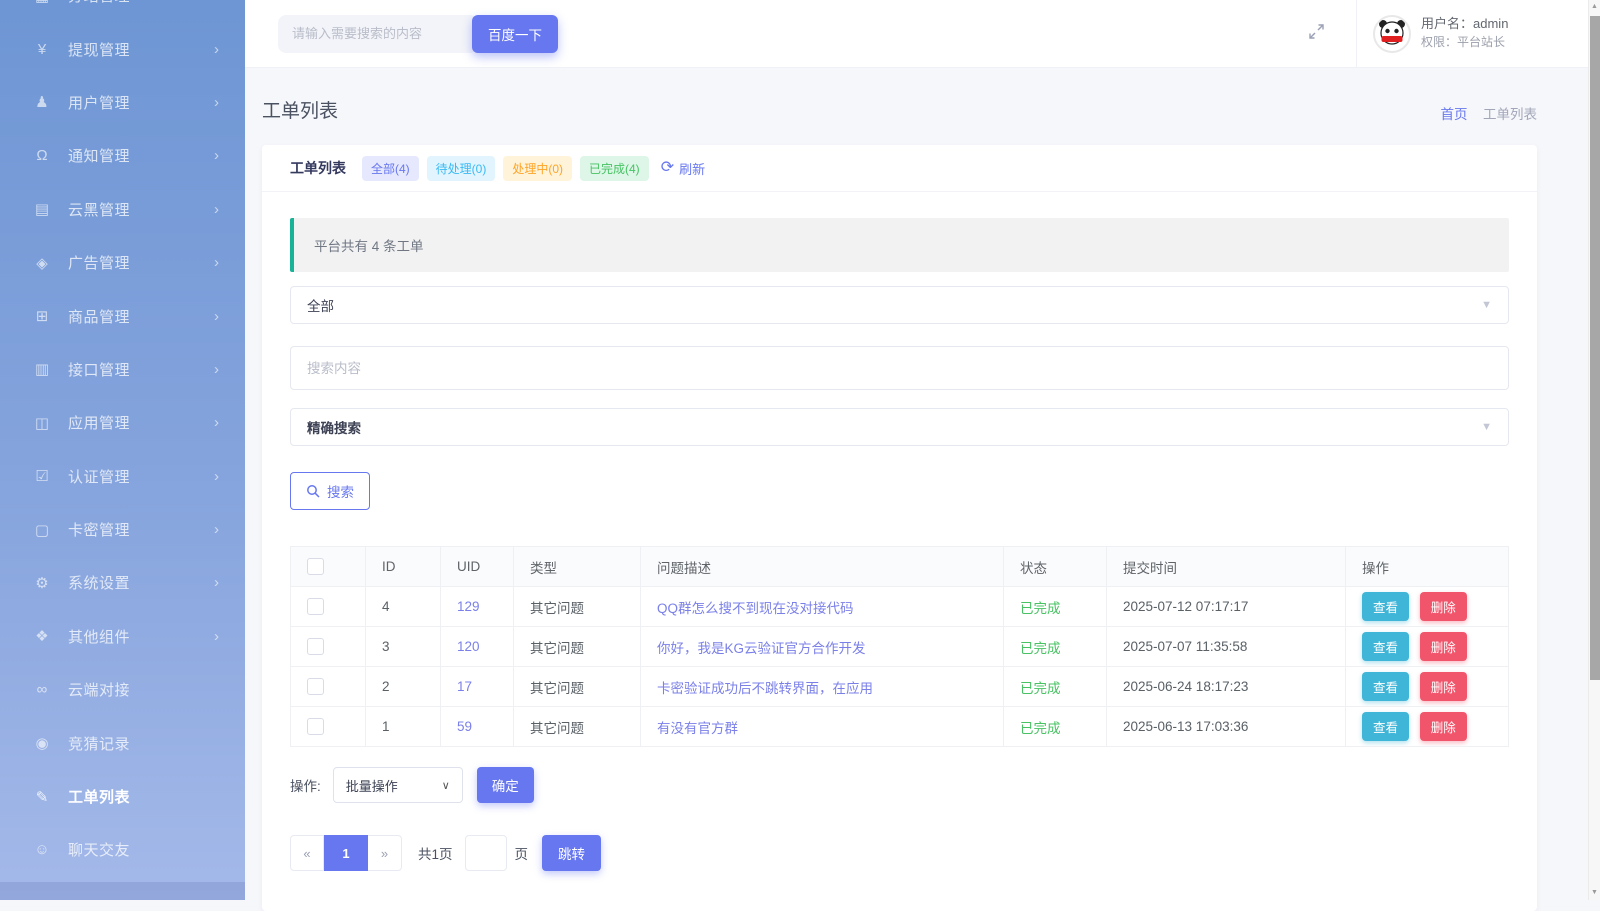  I want to click on sidebar-item-work-orders: ✎ 工单列表, so click(122, 796).